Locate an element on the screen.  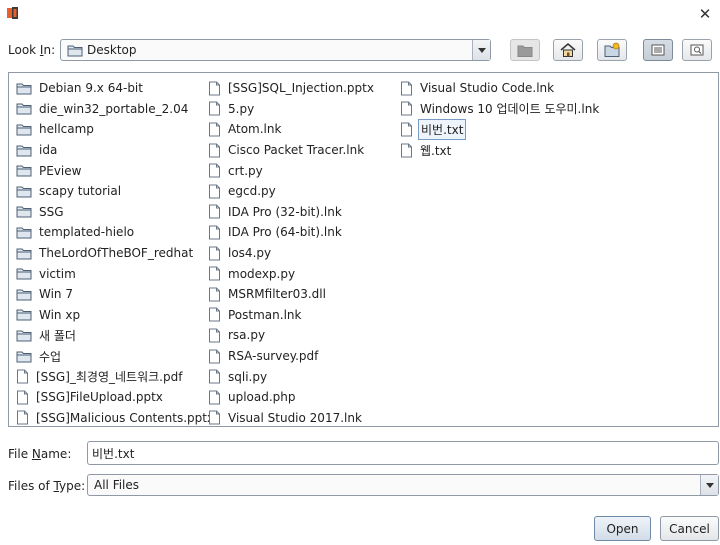
up-folder-icon is located at coordinates (525, 51).